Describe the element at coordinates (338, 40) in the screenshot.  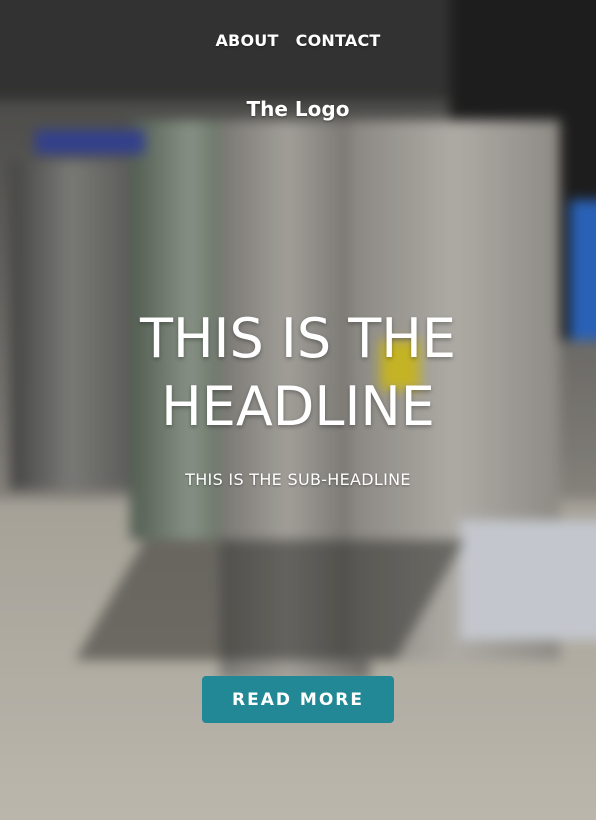
I see `nav-link-contact: CONTACT` at that location.